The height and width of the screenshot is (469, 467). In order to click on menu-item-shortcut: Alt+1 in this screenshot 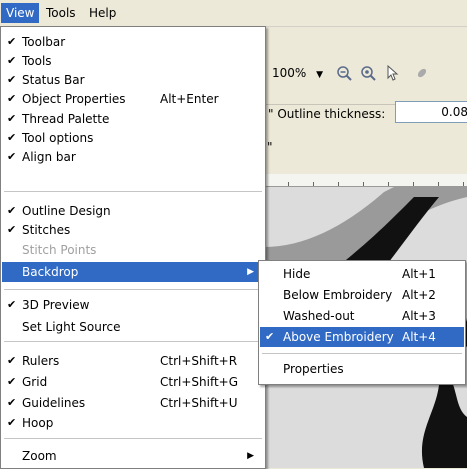, I will do `click(419, 274)`.